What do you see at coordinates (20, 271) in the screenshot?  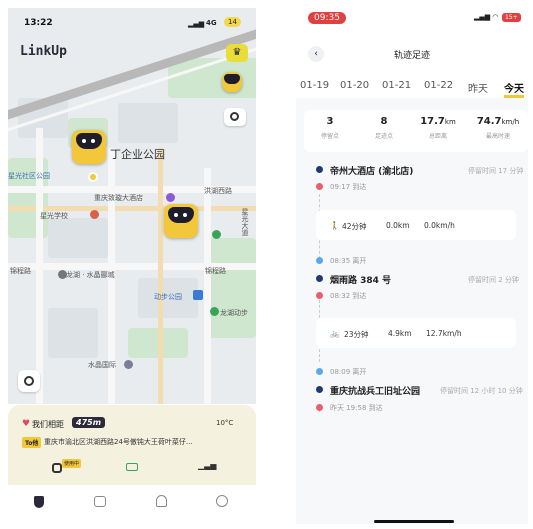 I see `map-label-road-jincheng: 锦程路` at bounding box center [20, 271].